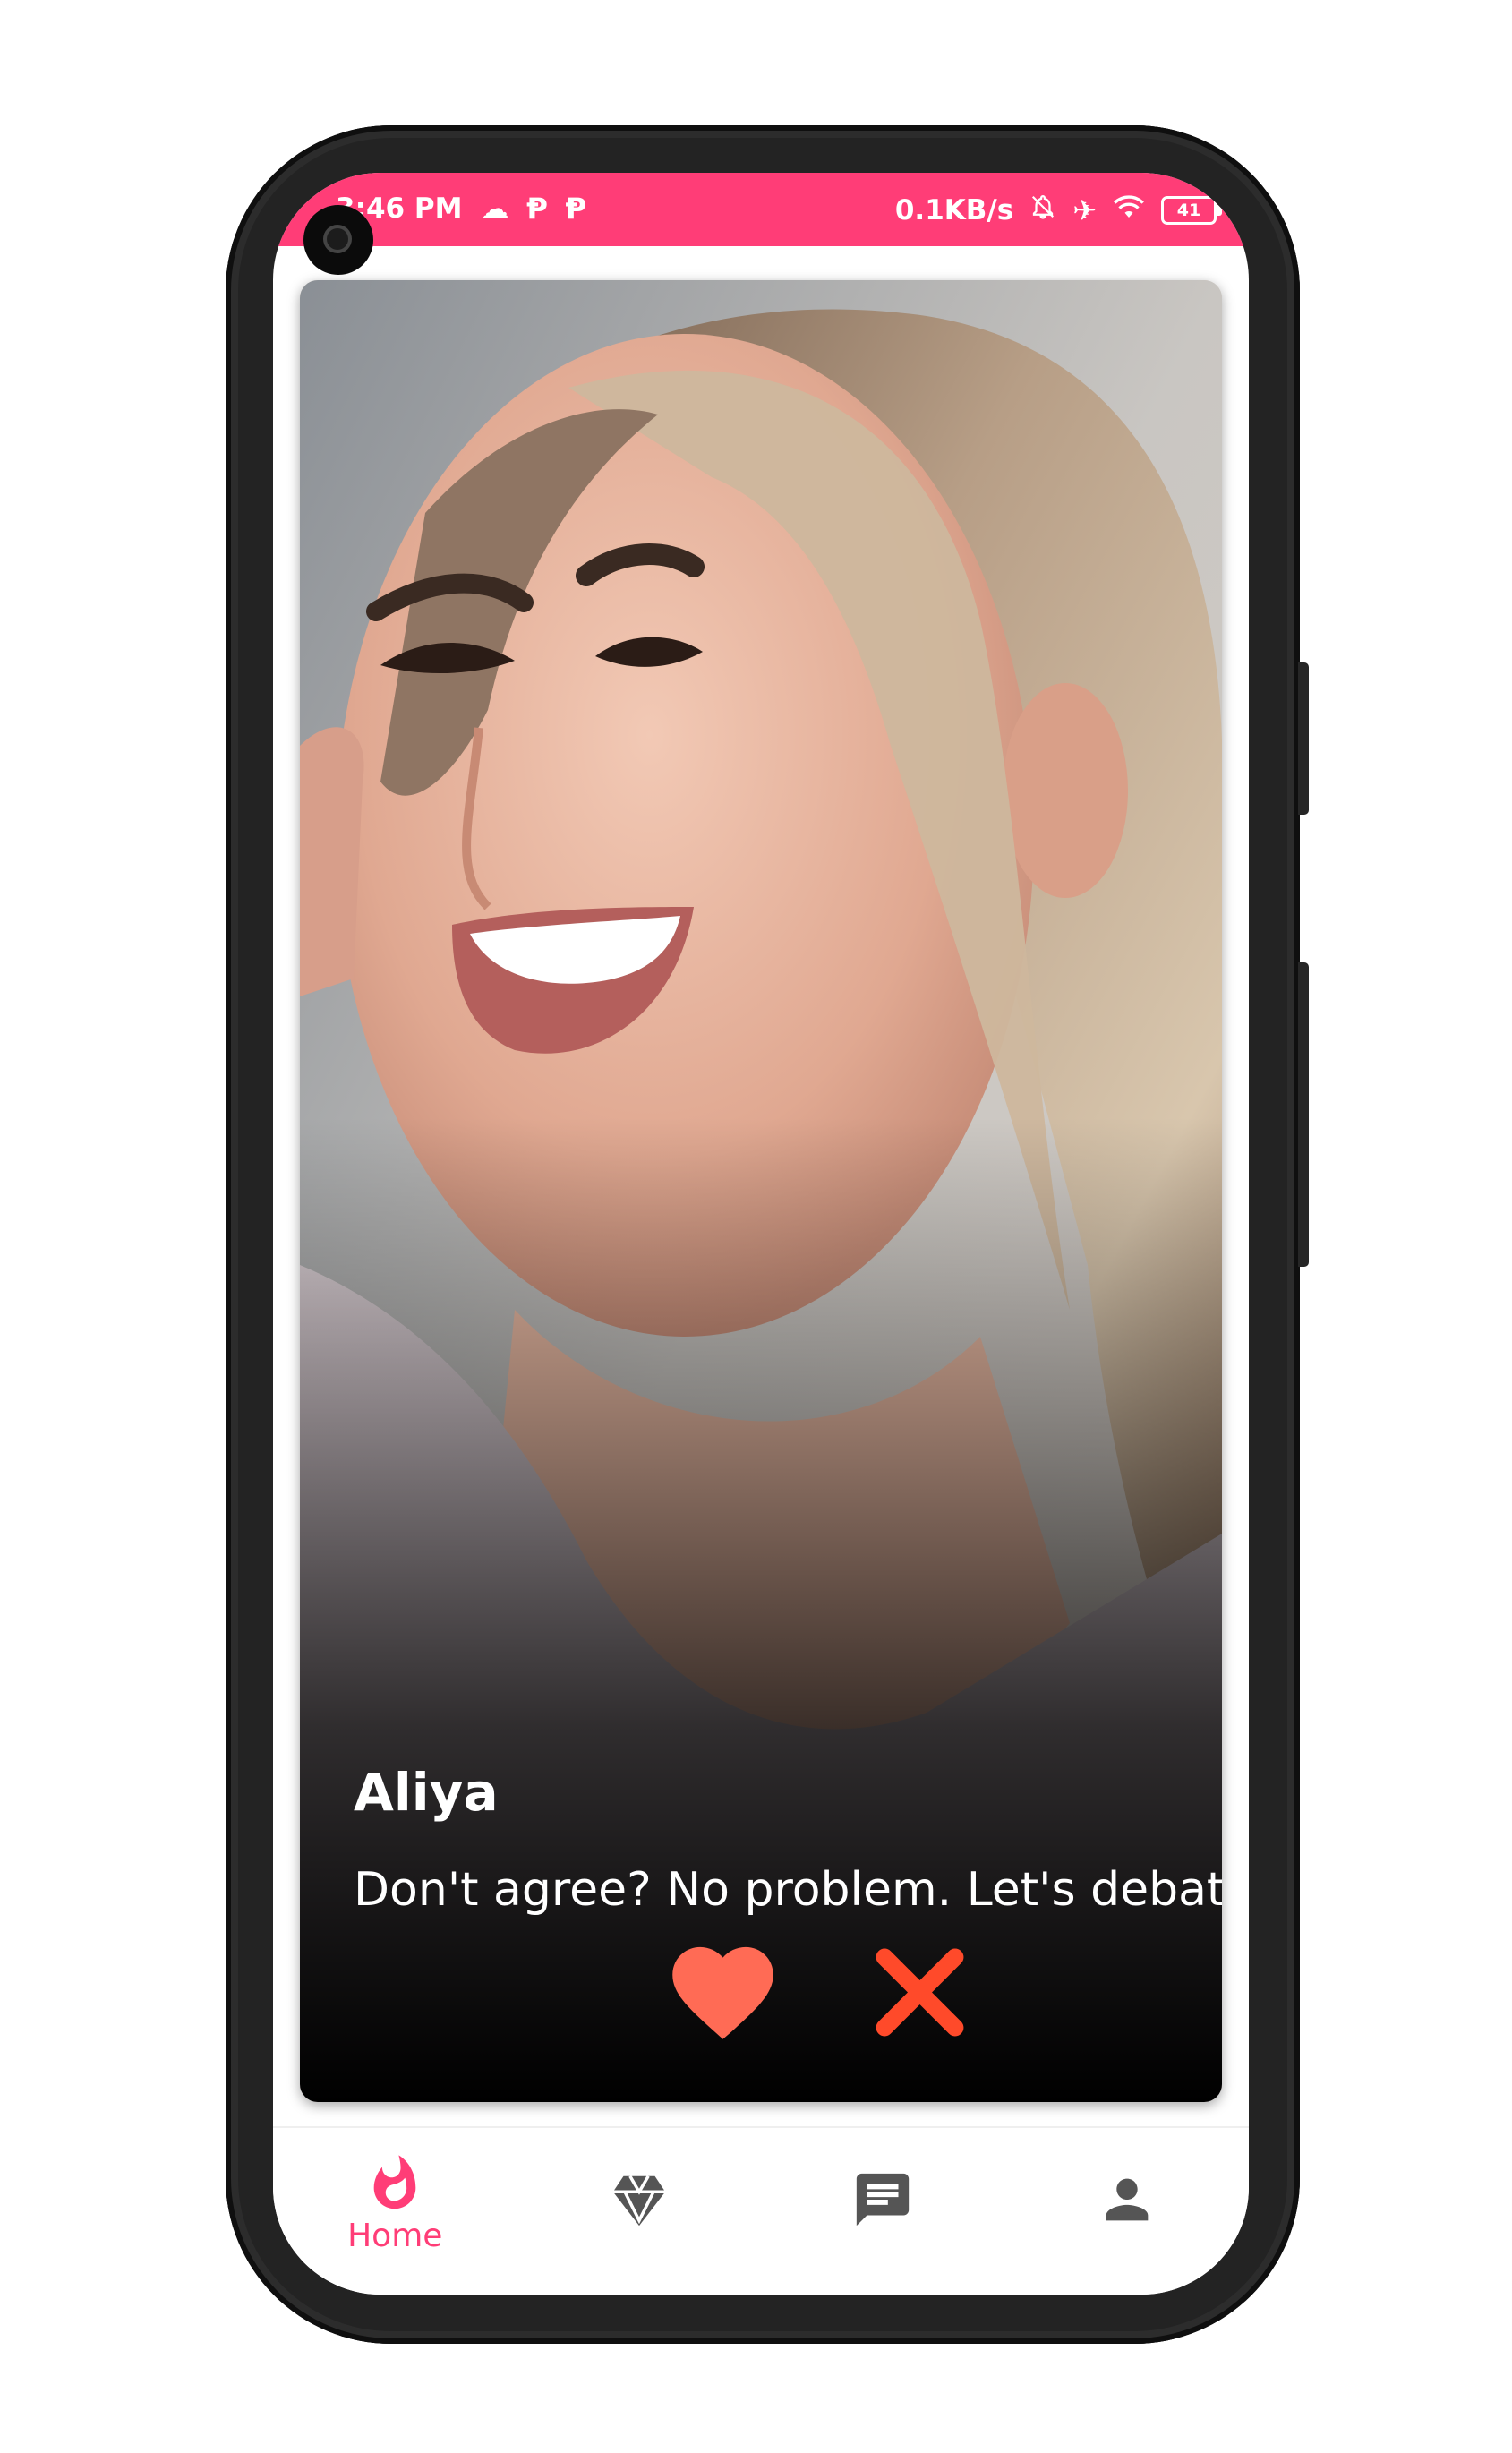  What do you see at coordinates (1084, 209) in the screenshot?
I see `airplane-icon: ✈` at bounding box center [1084, 209].